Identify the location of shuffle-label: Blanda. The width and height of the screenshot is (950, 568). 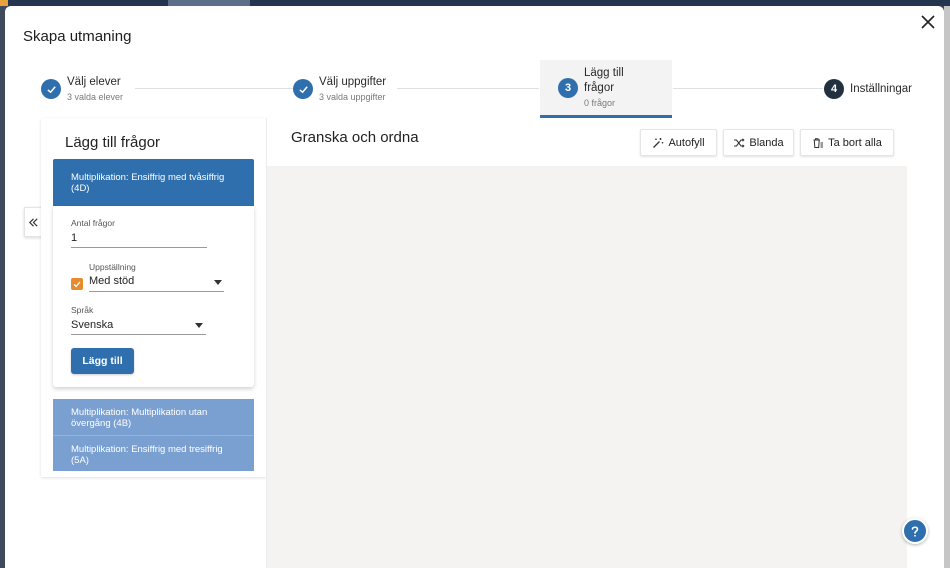
(766, 142).